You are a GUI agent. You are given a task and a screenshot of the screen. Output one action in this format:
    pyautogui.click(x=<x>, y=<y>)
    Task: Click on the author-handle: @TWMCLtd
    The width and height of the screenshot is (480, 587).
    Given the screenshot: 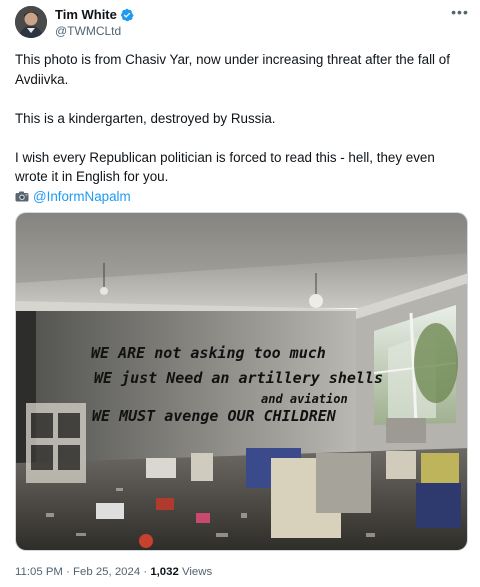 What is the action you would take?
    pyautogui.click(x=88, y=31)
    